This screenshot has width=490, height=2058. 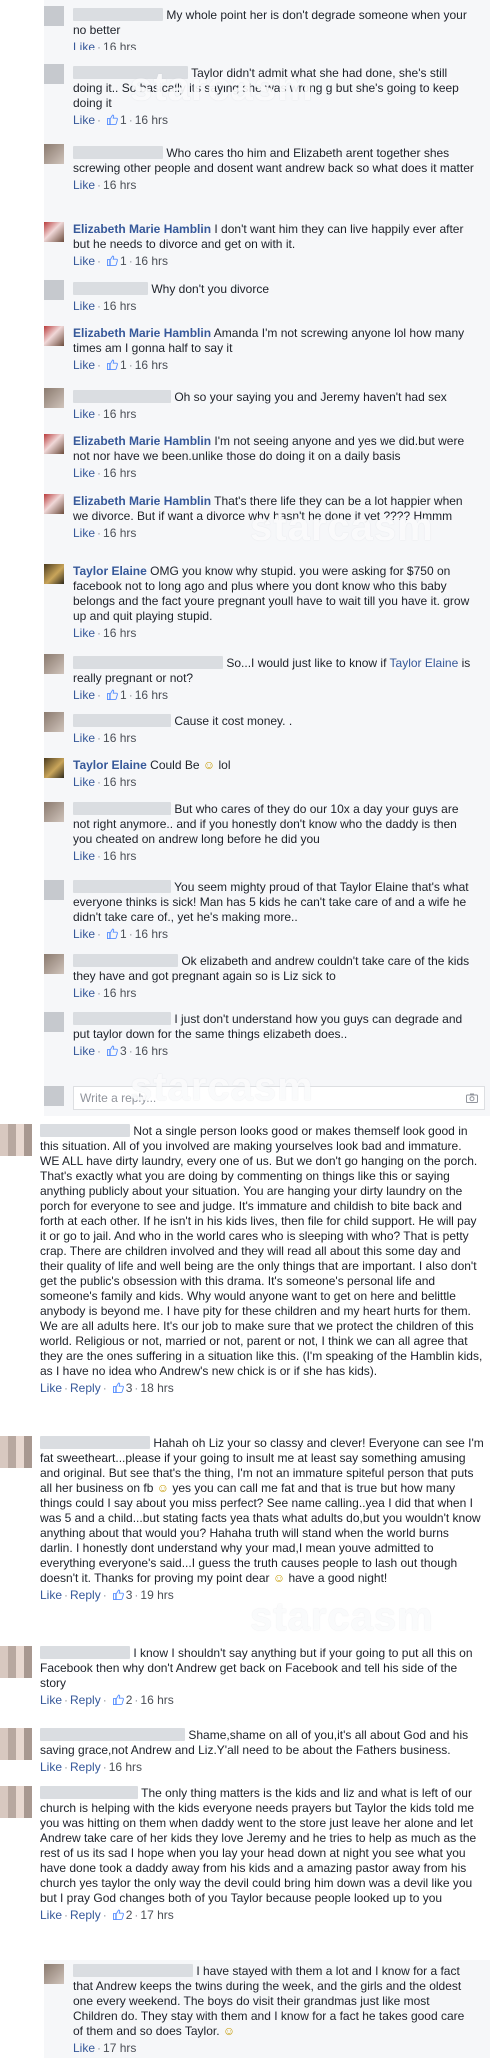 I want to click on timestamp: 18 hrs, so click(x=156, y=1388).